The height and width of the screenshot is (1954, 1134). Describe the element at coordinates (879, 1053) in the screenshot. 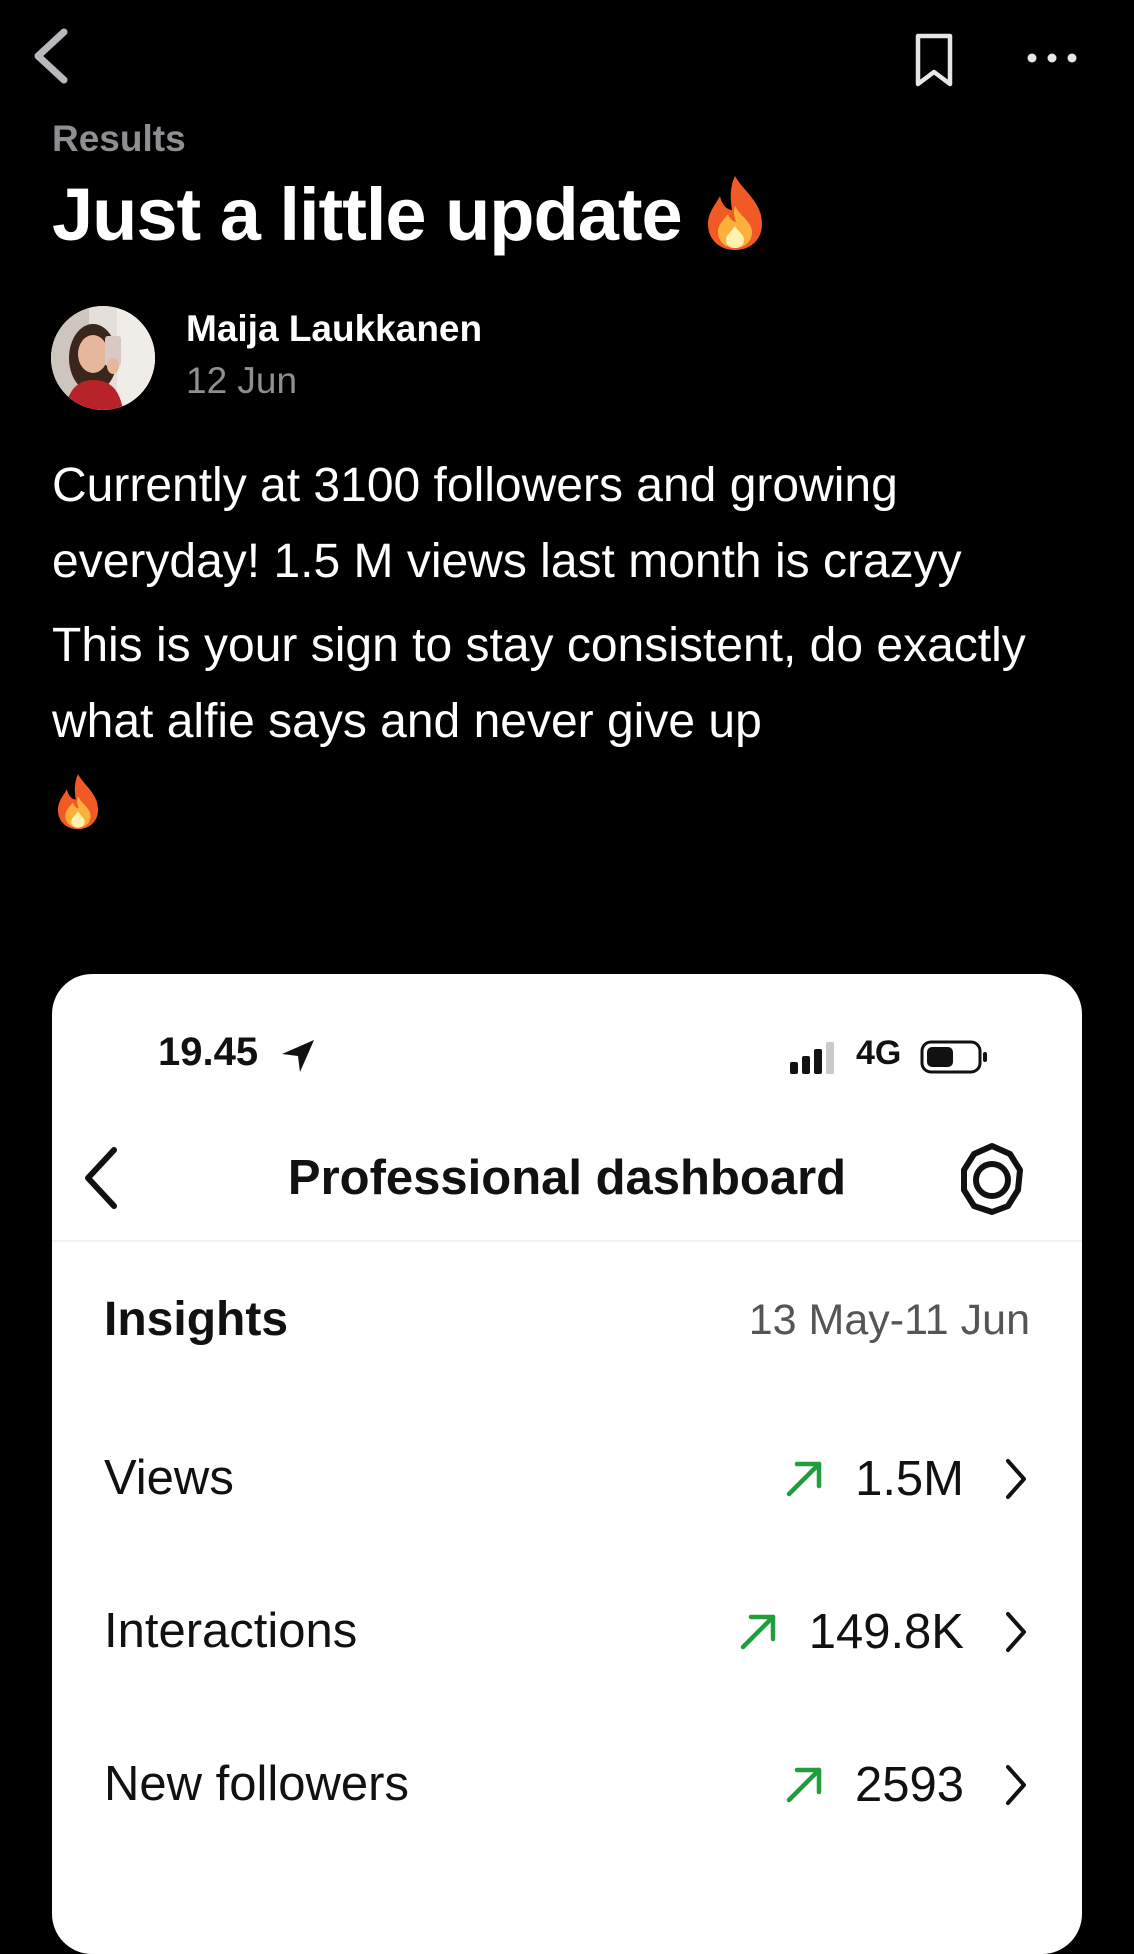

I see `network-type: 4G` at that location.